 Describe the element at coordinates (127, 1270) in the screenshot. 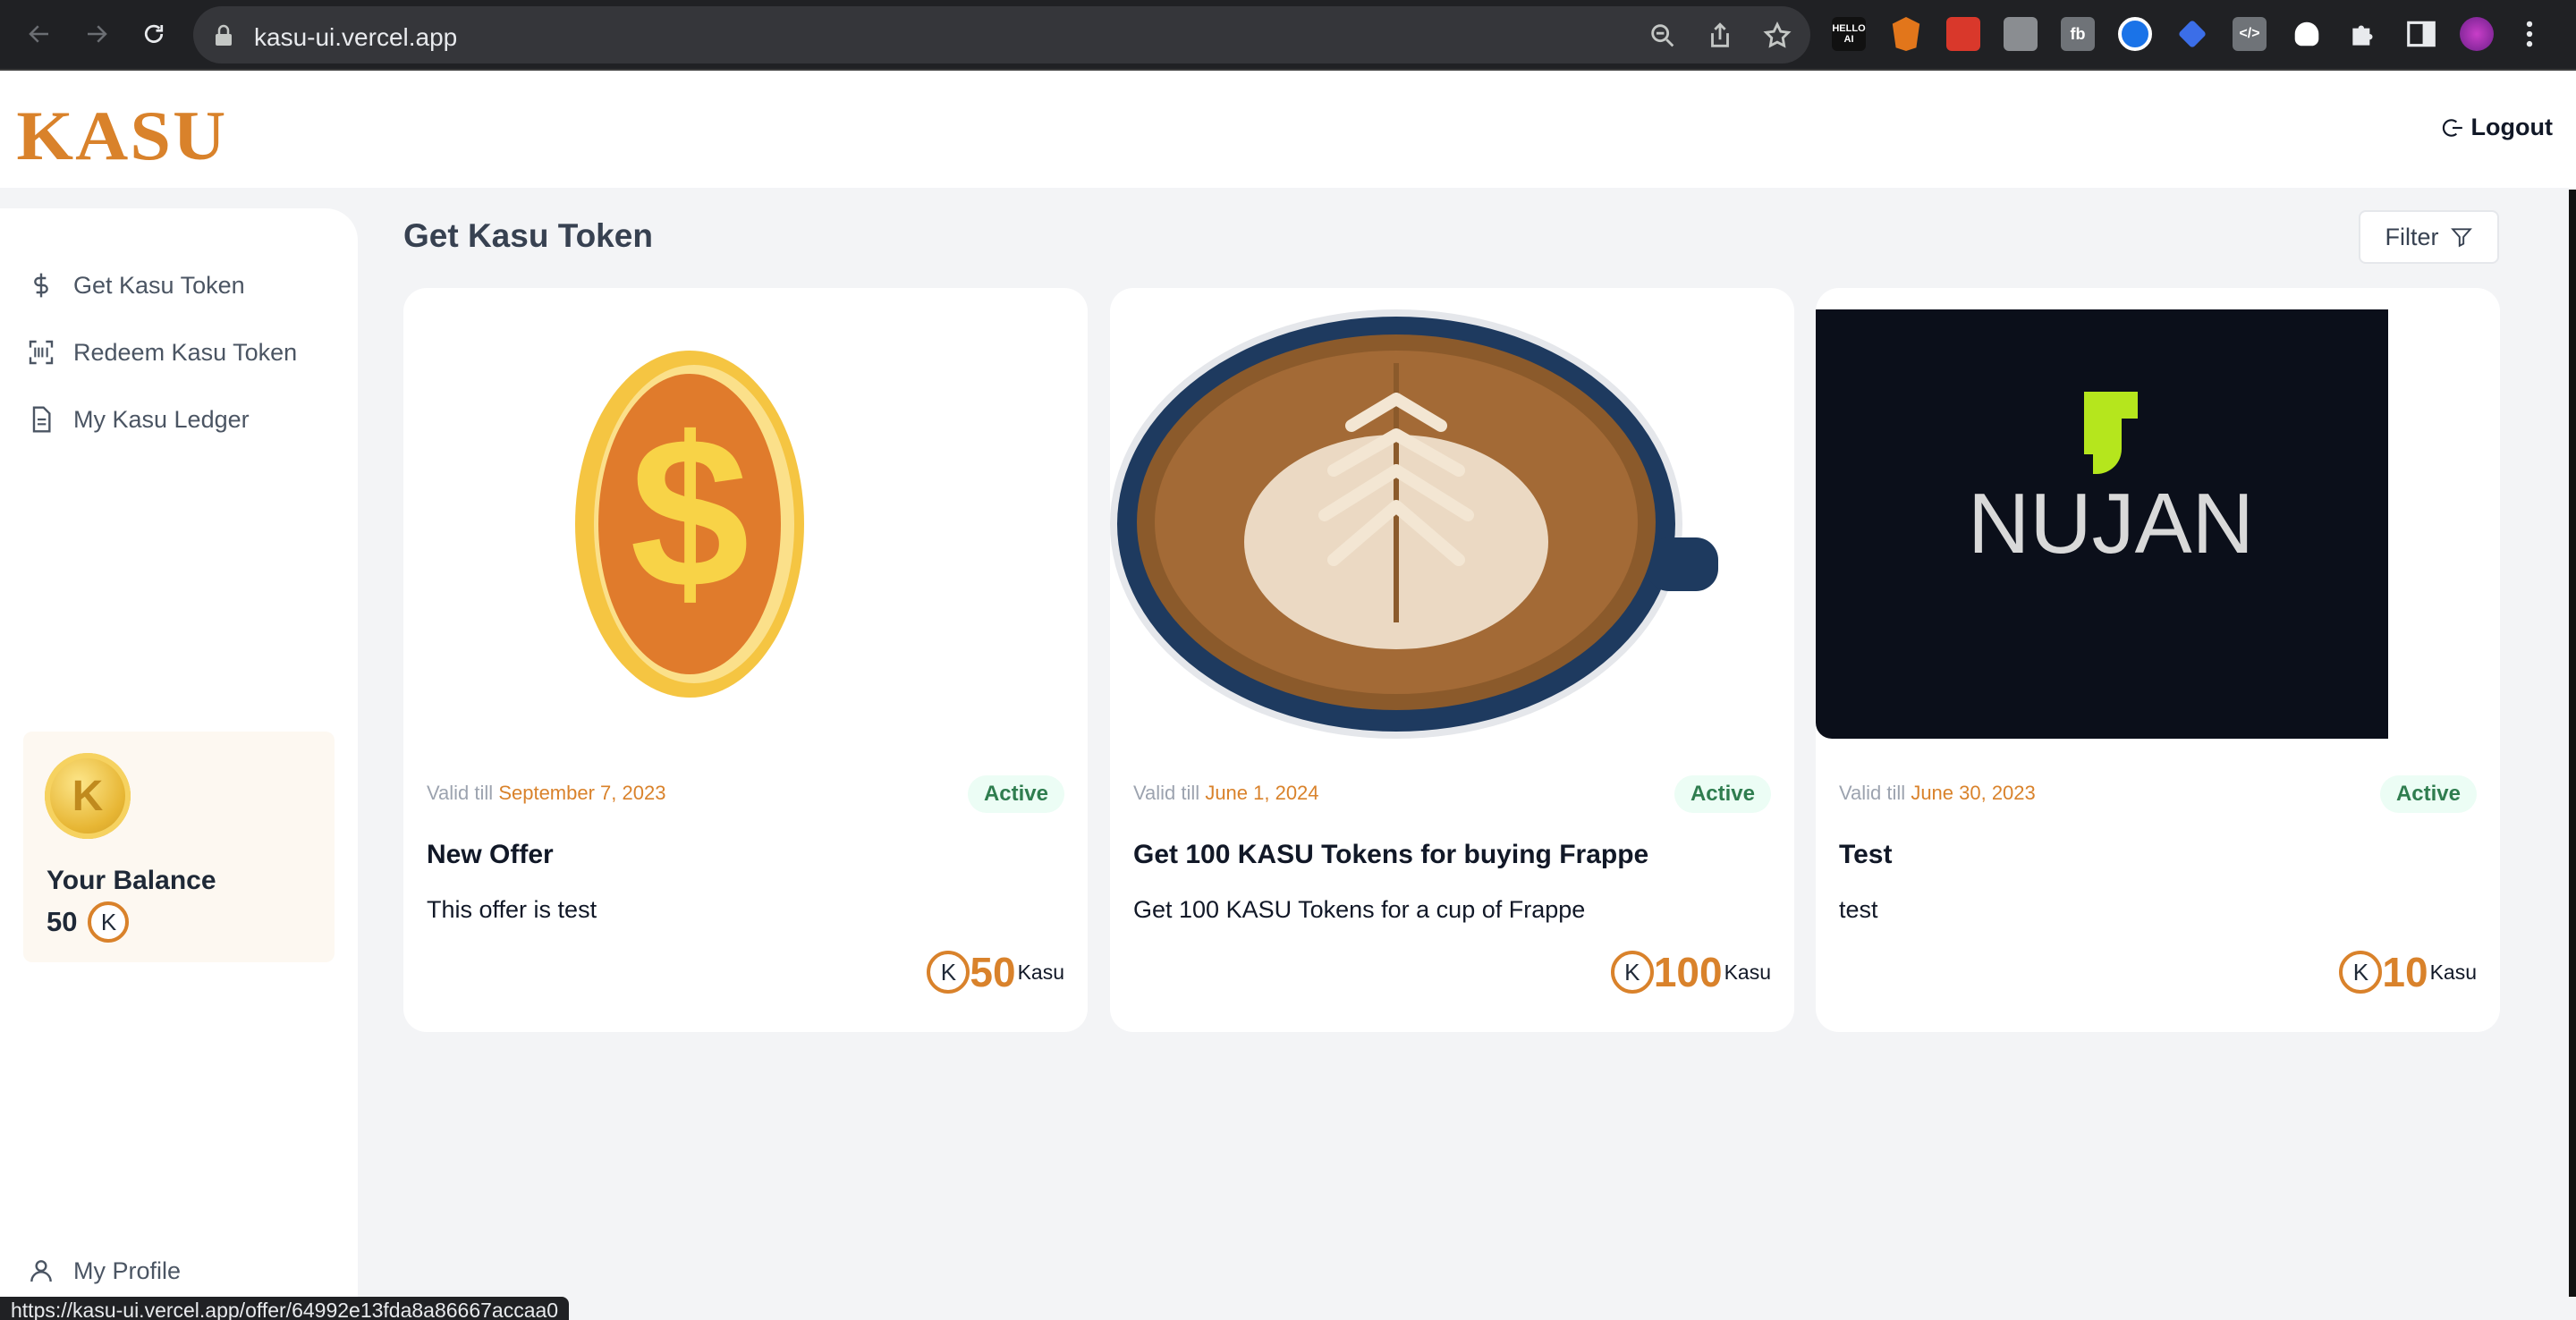

I see `sidebar-item-label: My Profile` at that location.